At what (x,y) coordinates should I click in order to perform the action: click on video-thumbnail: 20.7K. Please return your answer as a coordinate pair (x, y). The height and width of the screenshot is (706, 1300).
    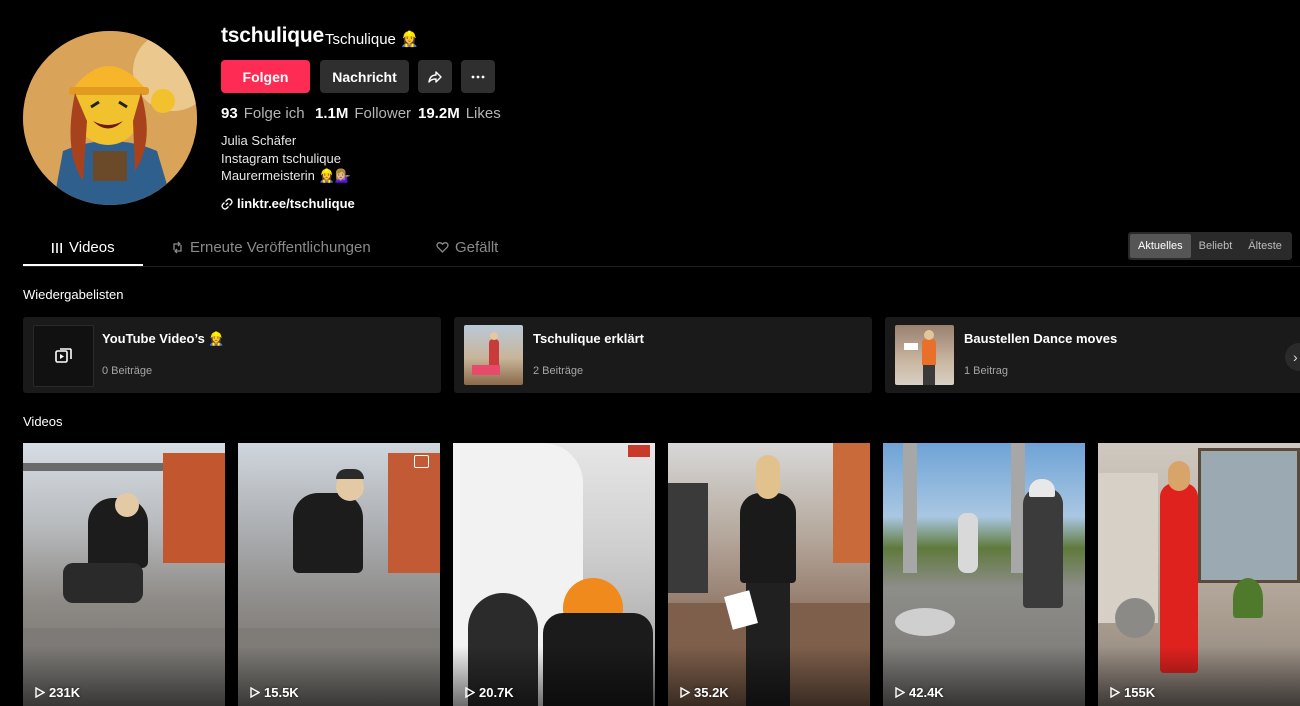
    Looking at the image, I should click on (554, 574).